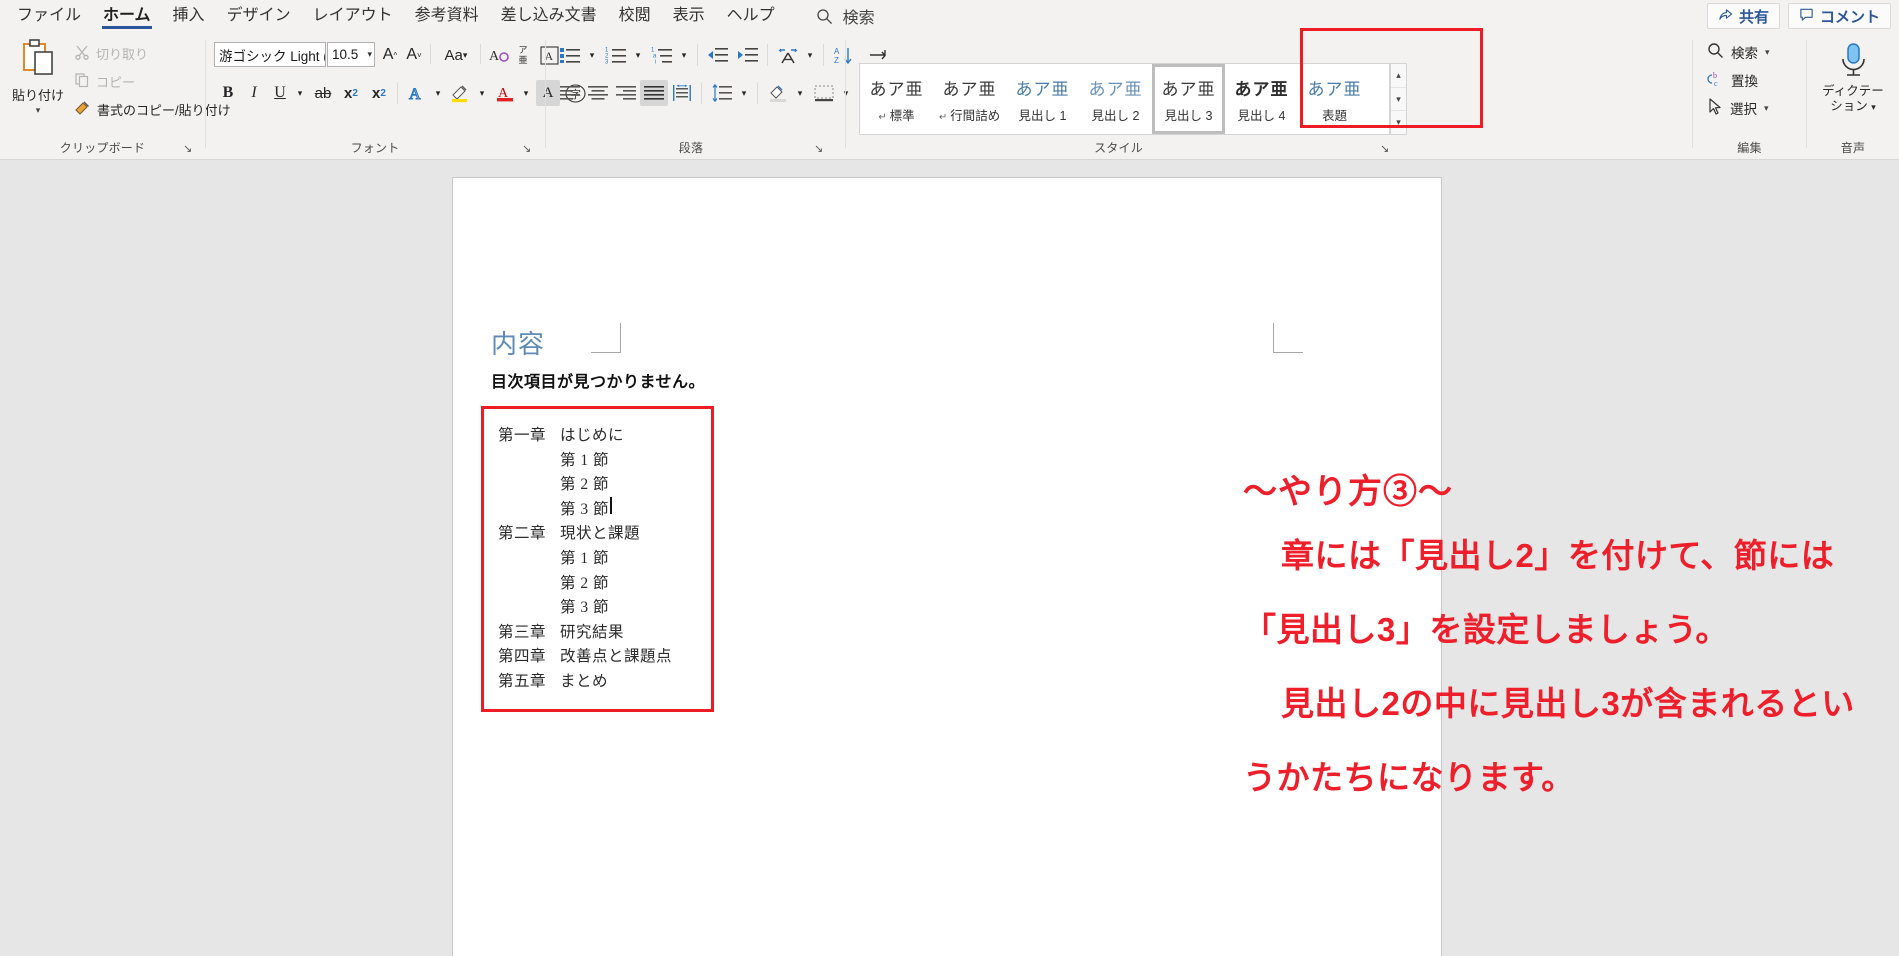  I want to click on replace-button: bc 置換, so click(1732, 80).